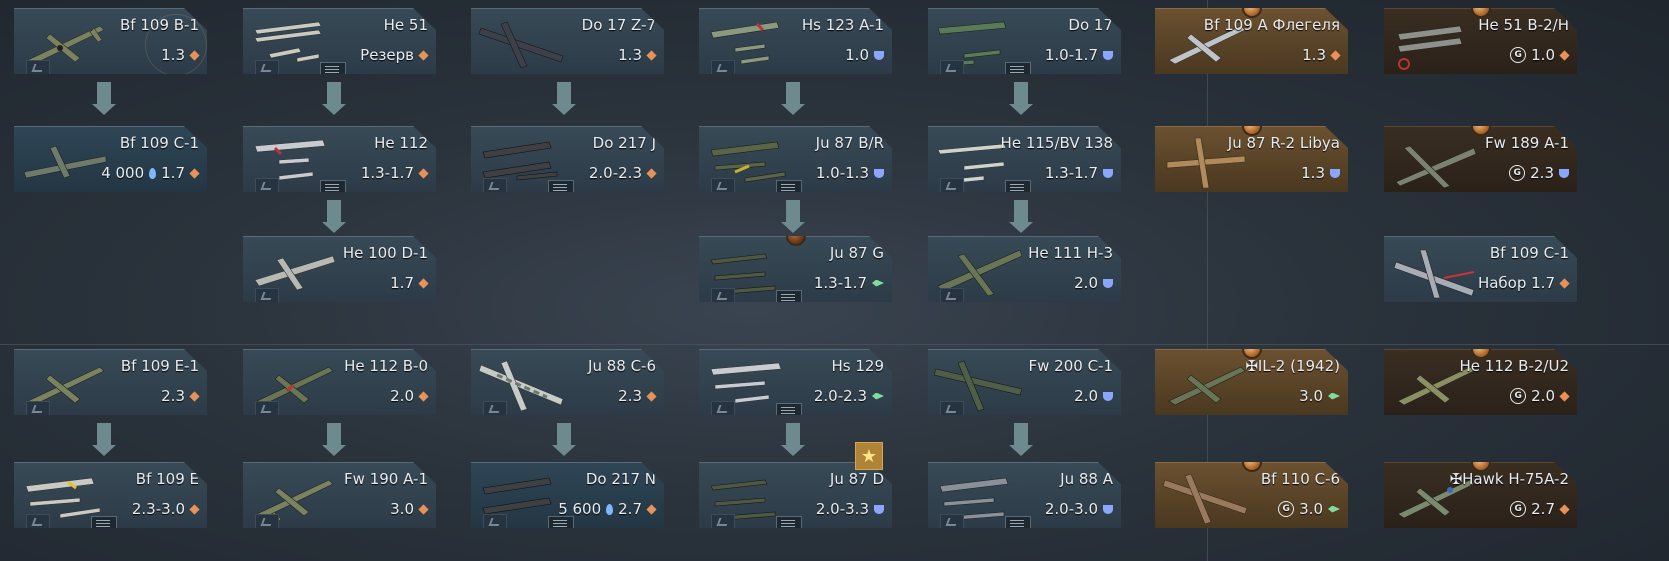 This screenshot has height=561, width=1669. Describe the element at coordinates (339, 159) in the screenshot. I see `vehicle-card-he112: He 112 1.3-1.7` at that location.